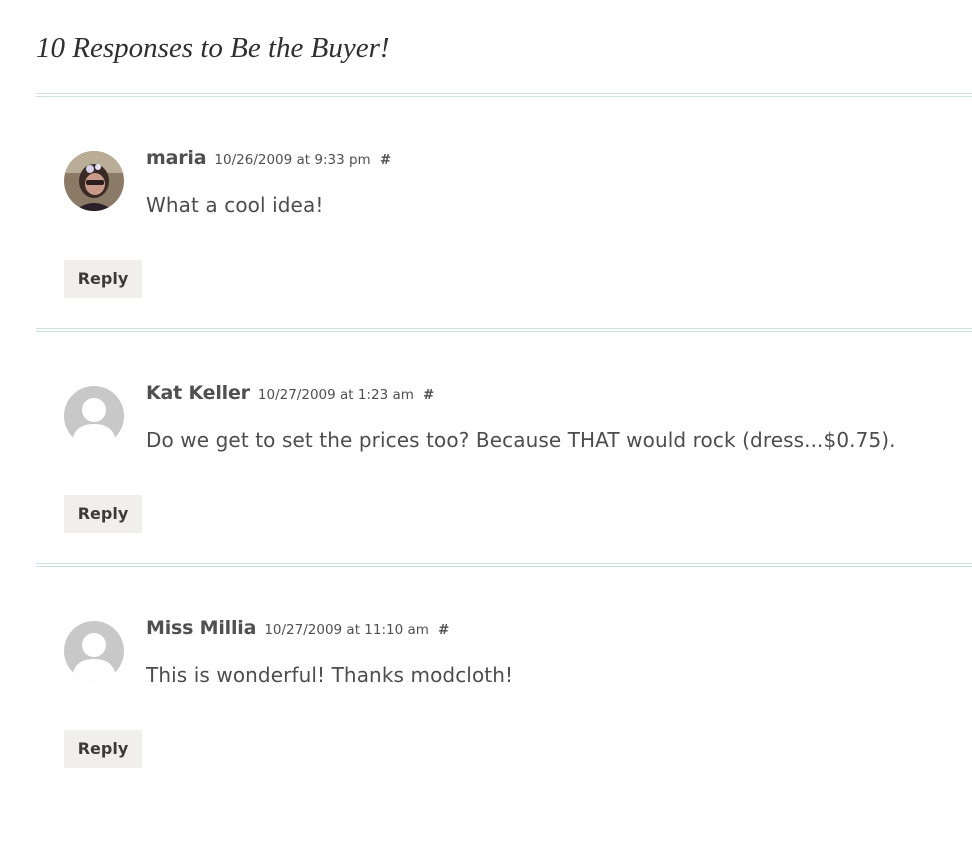 The width and height of the screenshot is (972, 843). I want to click on comment-meta: maria 10/26/2009 at 9:33 pm #, so click(268, 159).